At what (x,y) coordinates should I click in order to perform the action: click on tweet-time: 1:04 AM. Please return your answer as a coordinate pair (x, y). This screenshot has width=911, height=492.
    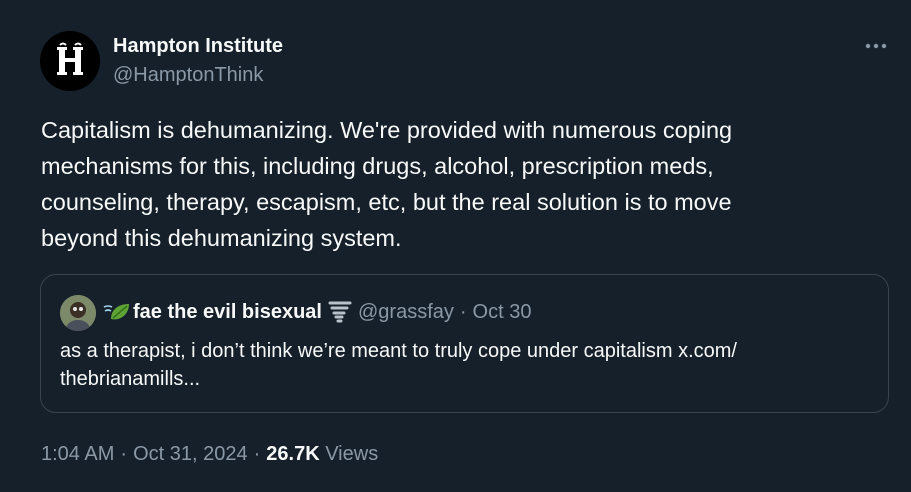
    Looking at the image, I should click on (77, 454).